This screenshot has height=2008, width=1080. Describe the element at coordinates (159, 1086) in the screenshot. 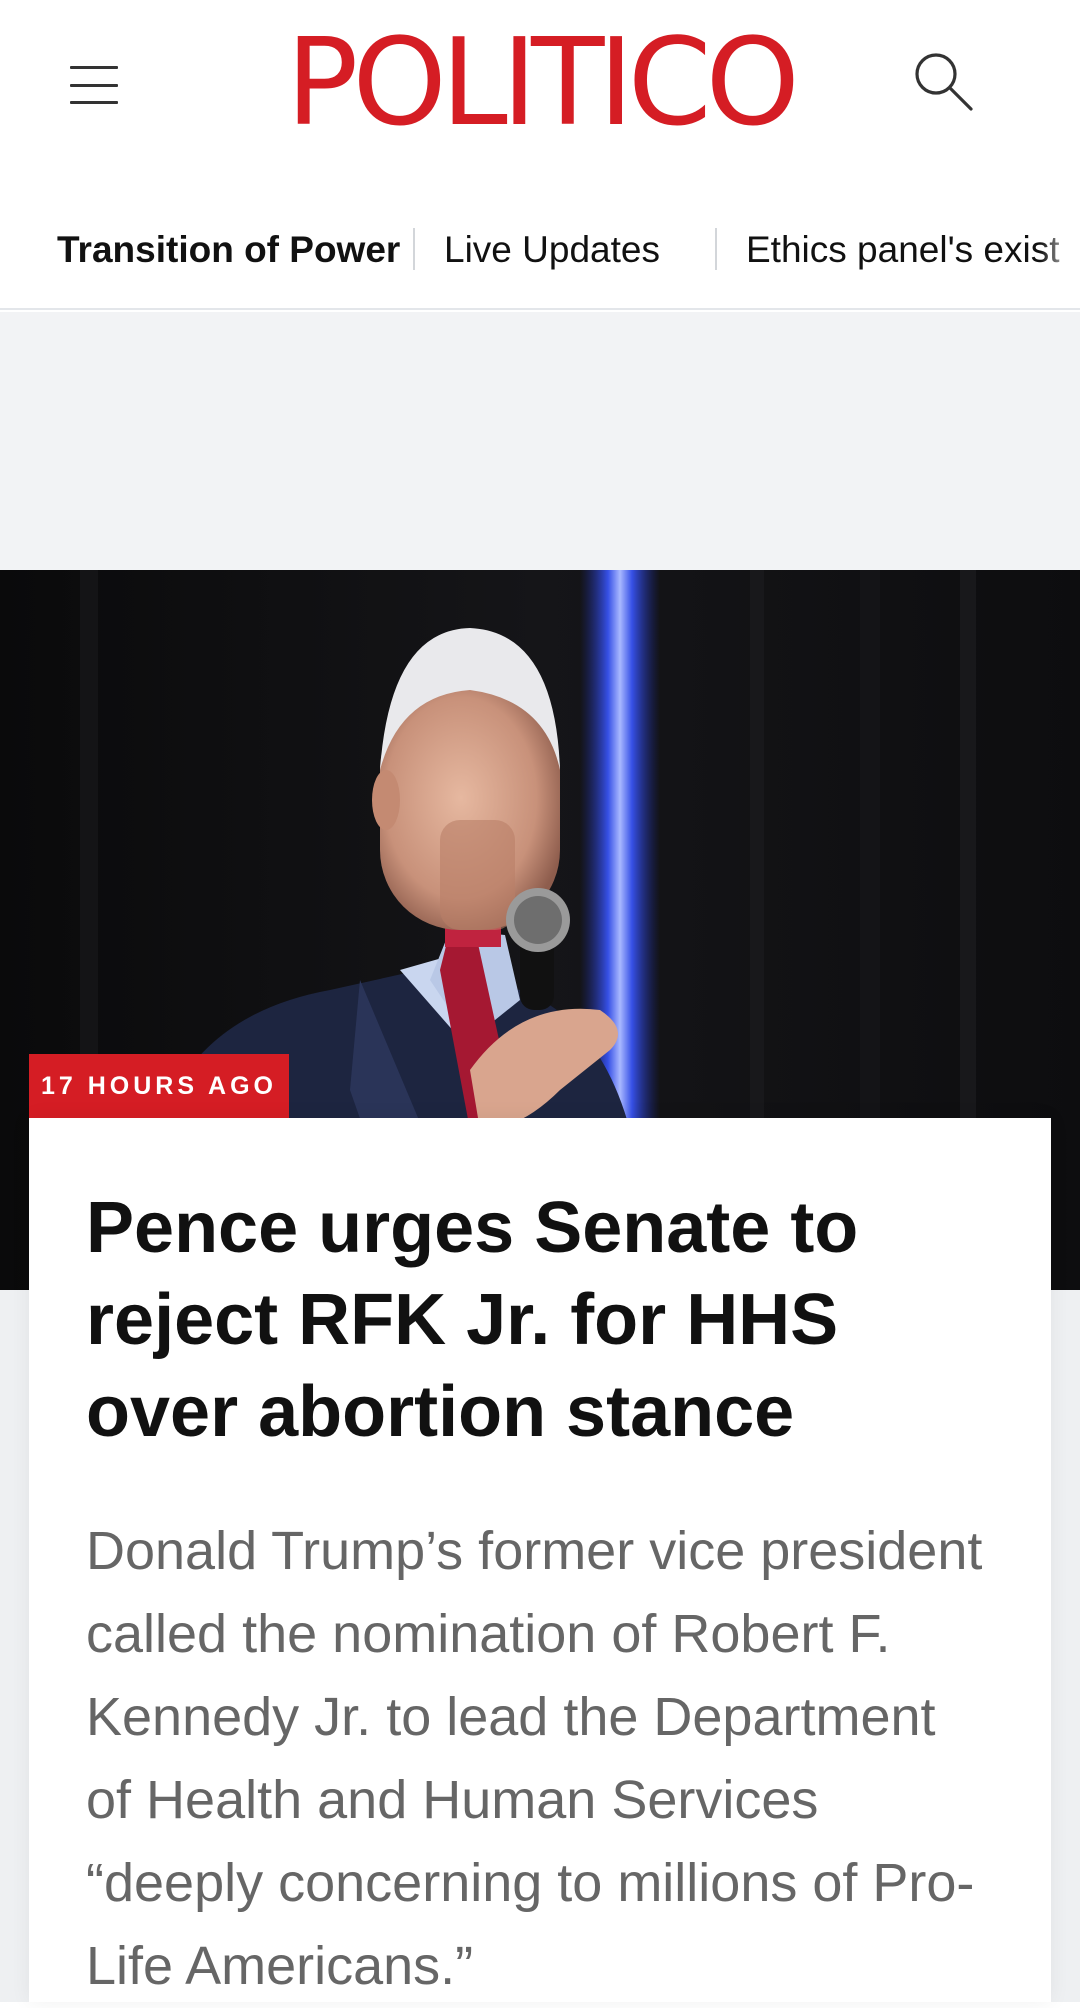

I see `timestamp-badge: 17 HOURS AGO` at that location.